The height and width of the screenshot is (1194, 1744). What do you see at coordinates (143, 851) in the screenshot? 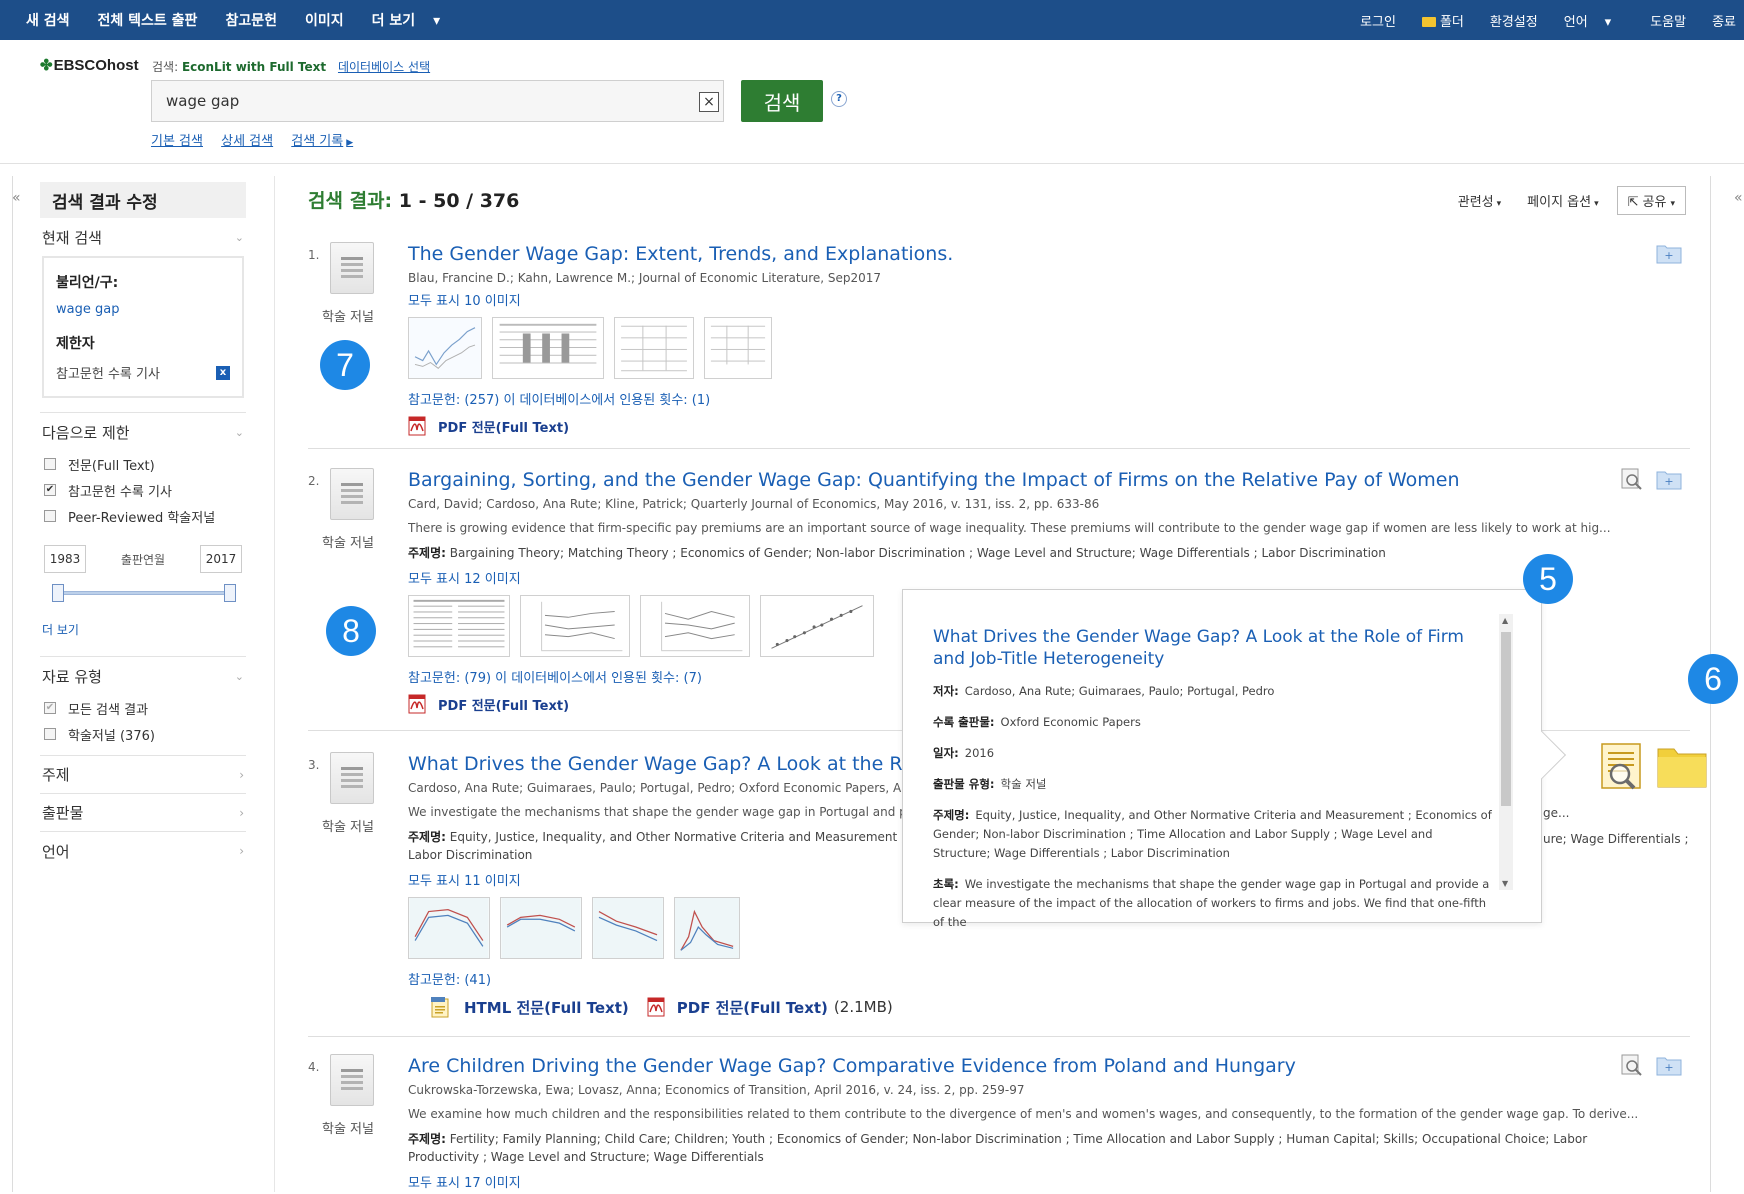
I see `facet-language: 언어 ›` at bounding box center [143, 851].